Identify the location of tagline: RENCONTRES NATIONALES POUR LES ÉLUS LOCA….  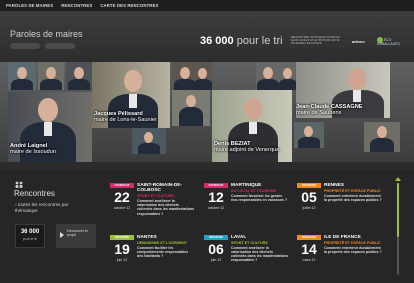
(315, 41).